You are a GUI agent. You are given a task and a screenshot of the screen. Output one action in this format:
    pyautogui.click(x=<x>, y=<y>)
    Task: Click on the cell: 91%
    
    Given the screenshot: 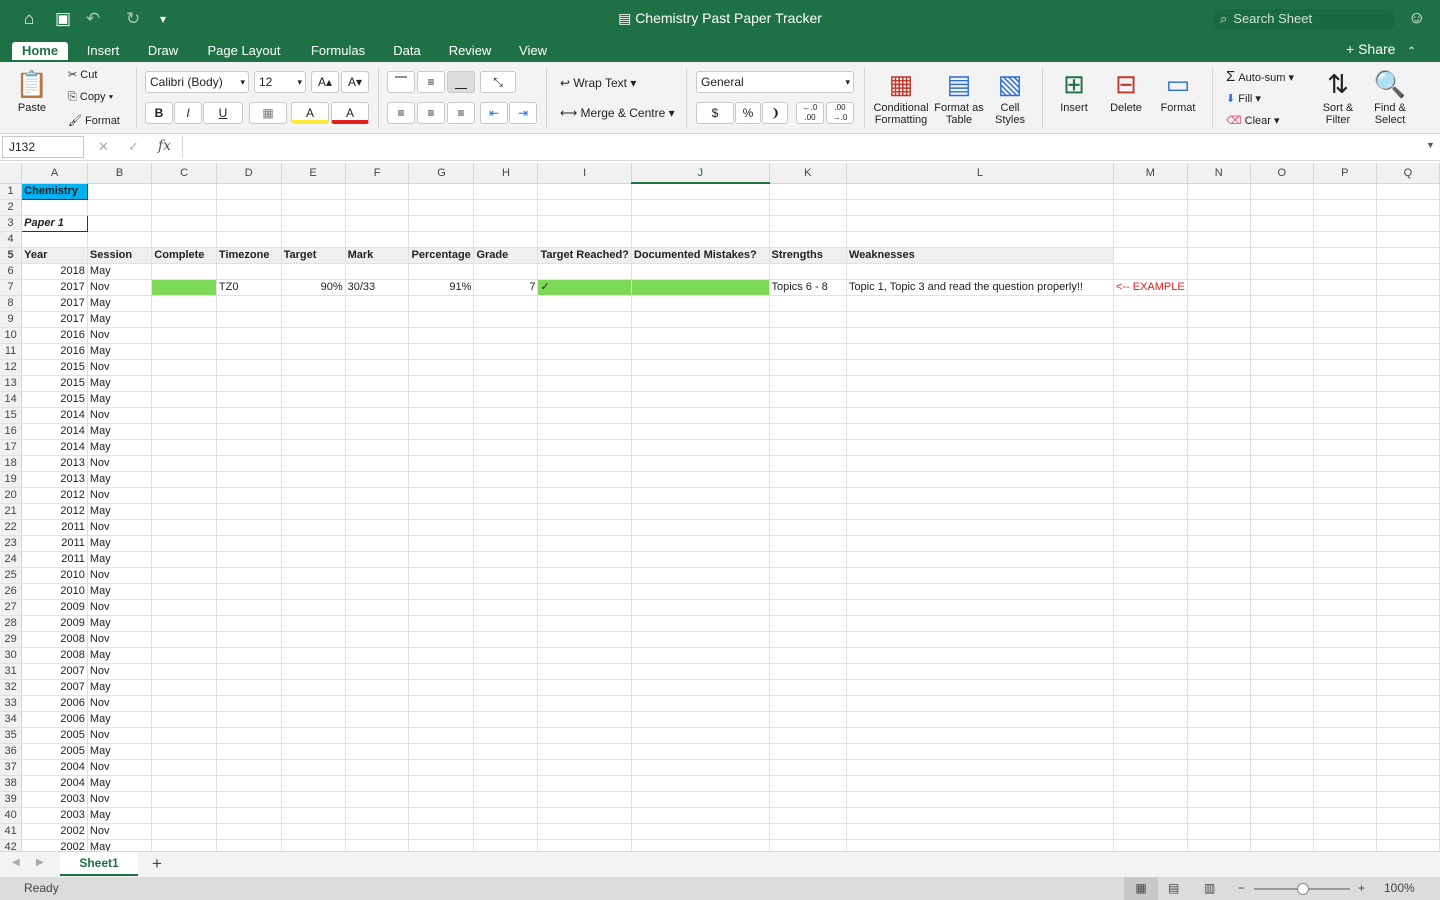 What is the action you would take?
    pyautogui.click(x=441, y=287)
    